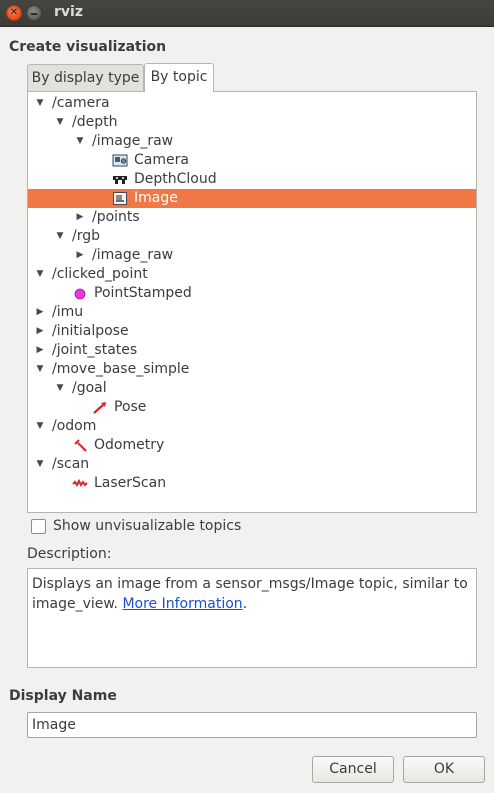  What do you see at coordinates (252, 725) in the screenshot?
I see `display-name-input` at bounding box center [252, 725].